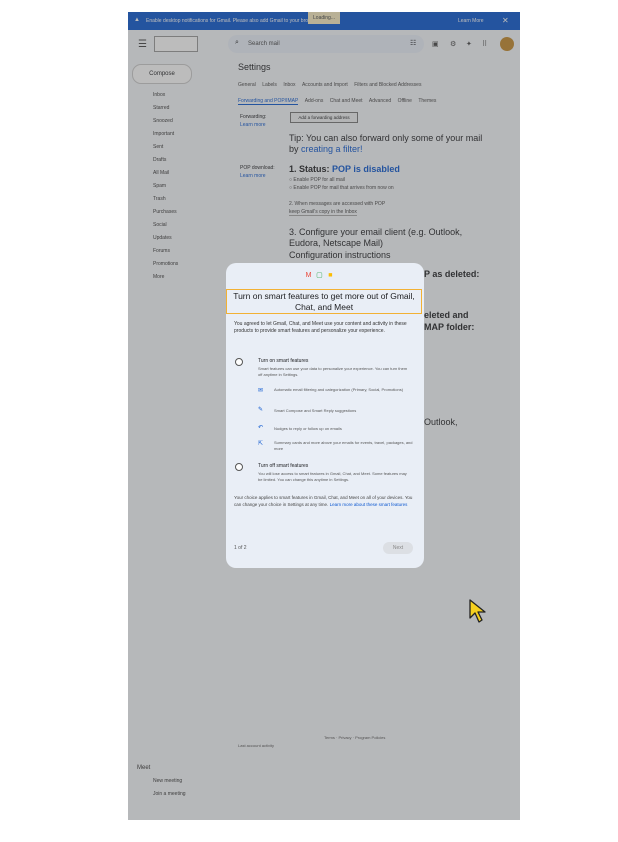  Describe the element at coordinates (261, 444) in the screenshot. I see `open-in-new-icon: ⇱` at that location.